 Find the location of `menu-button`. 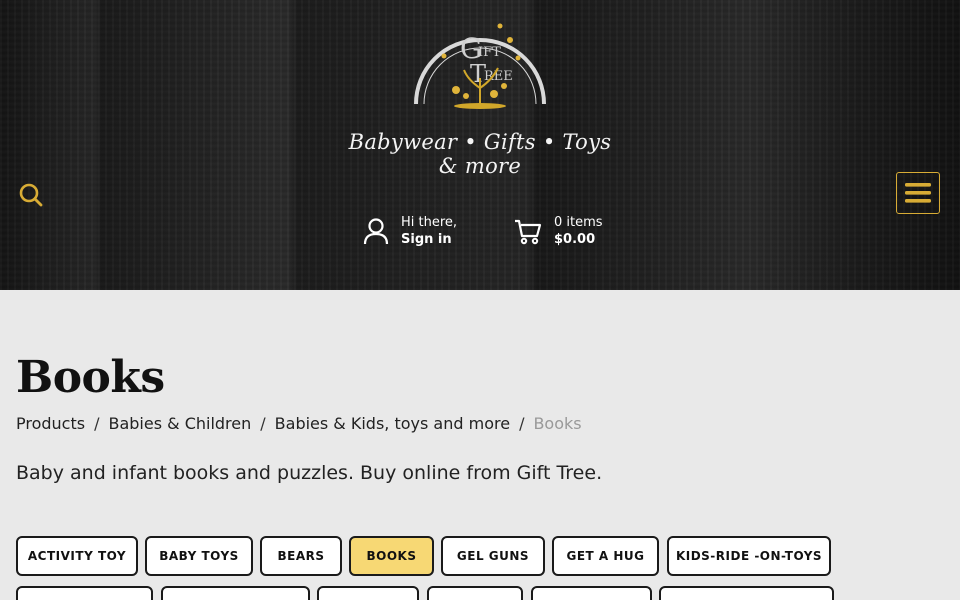

menu-button is located at coordinates (918, 193).